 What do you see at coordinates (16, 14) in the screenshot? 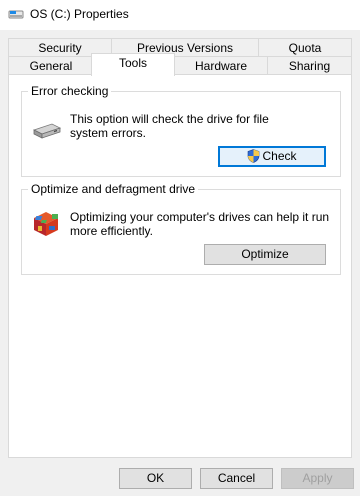
I see `drive-icon` at bounding box center [16, 14].